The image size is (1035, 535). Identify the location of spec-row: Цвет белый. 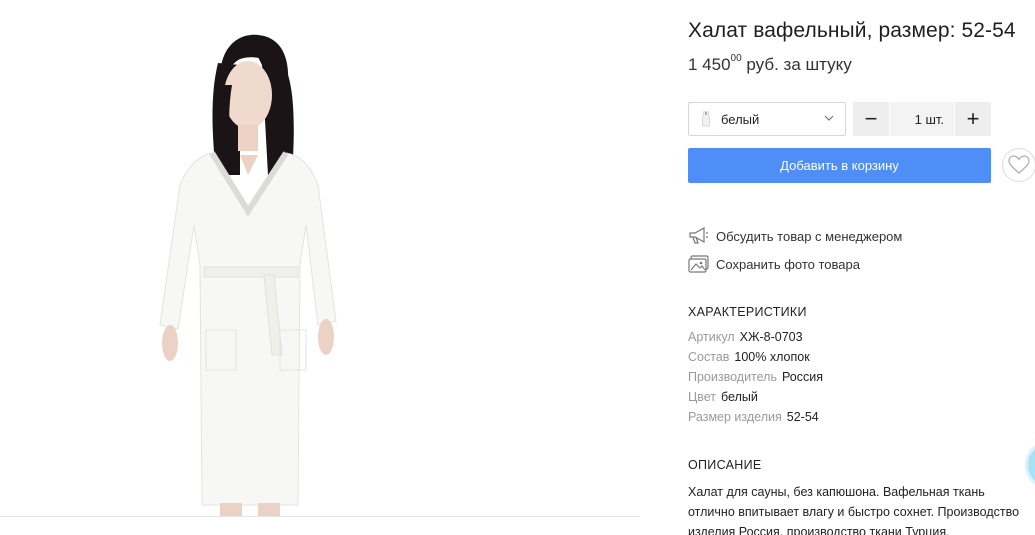
(723, 397).